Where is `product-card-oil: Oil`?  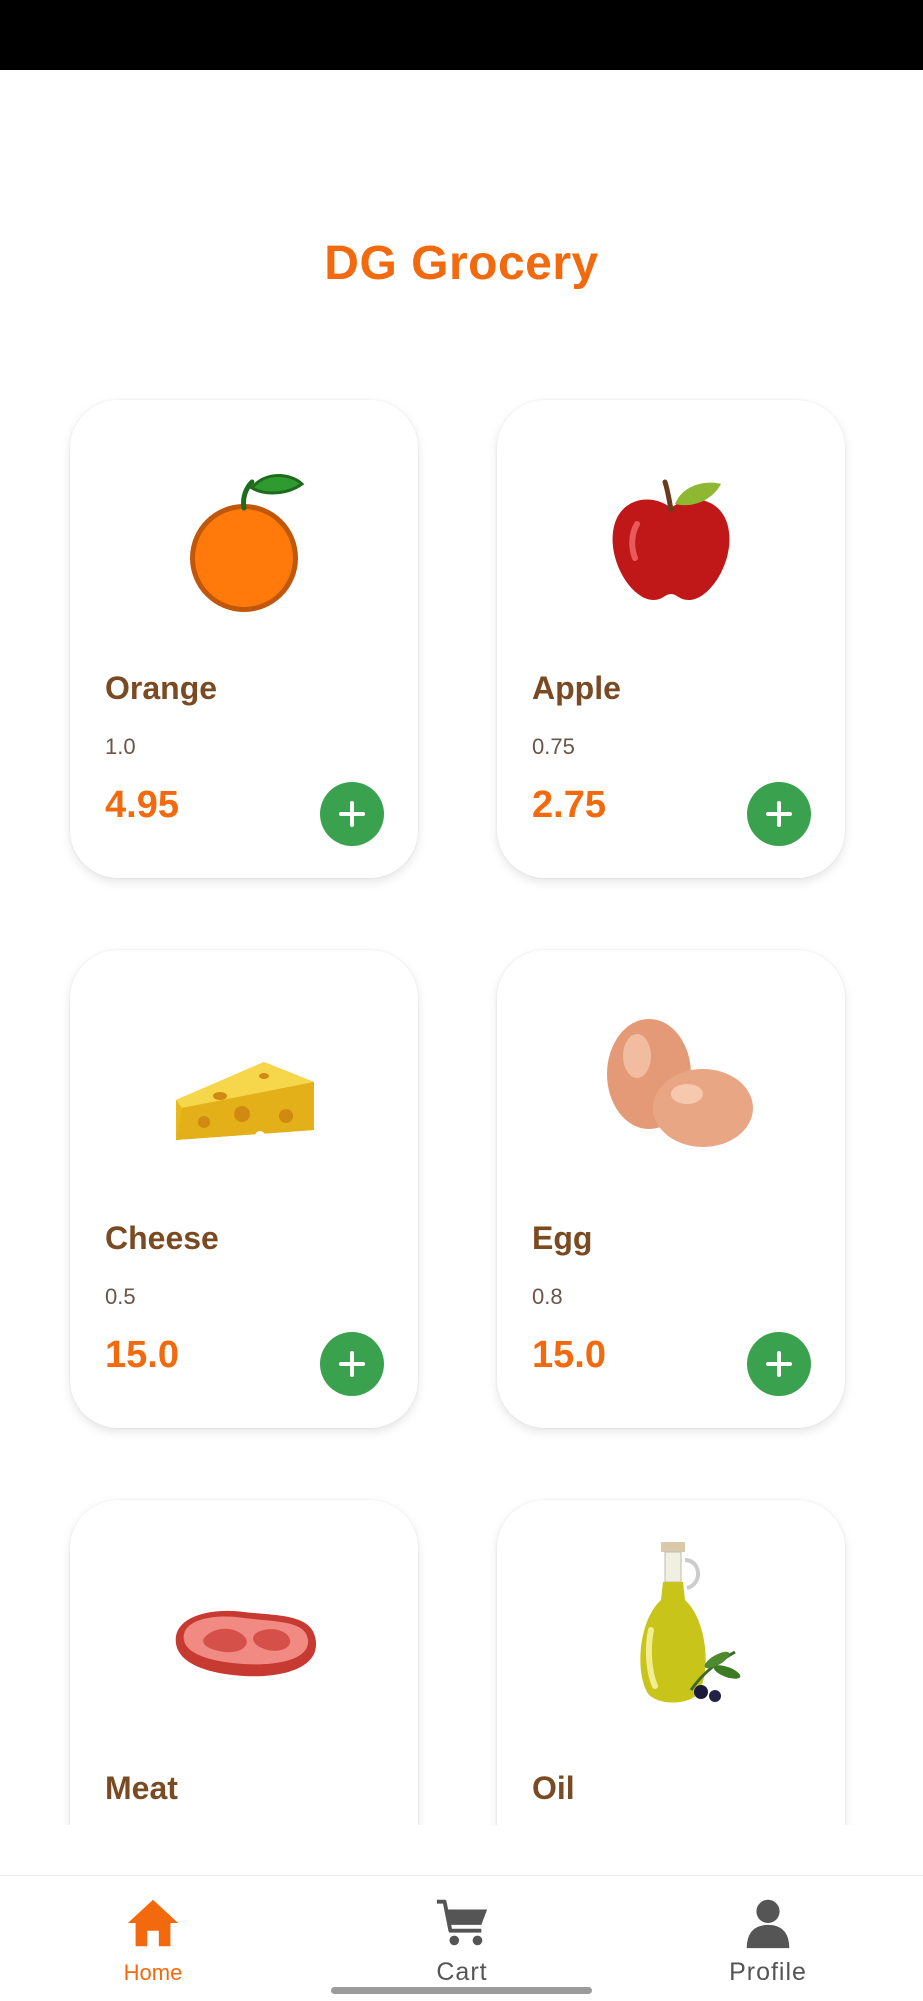 product-card-oil: Oil is located at coordinates (671, 1662).